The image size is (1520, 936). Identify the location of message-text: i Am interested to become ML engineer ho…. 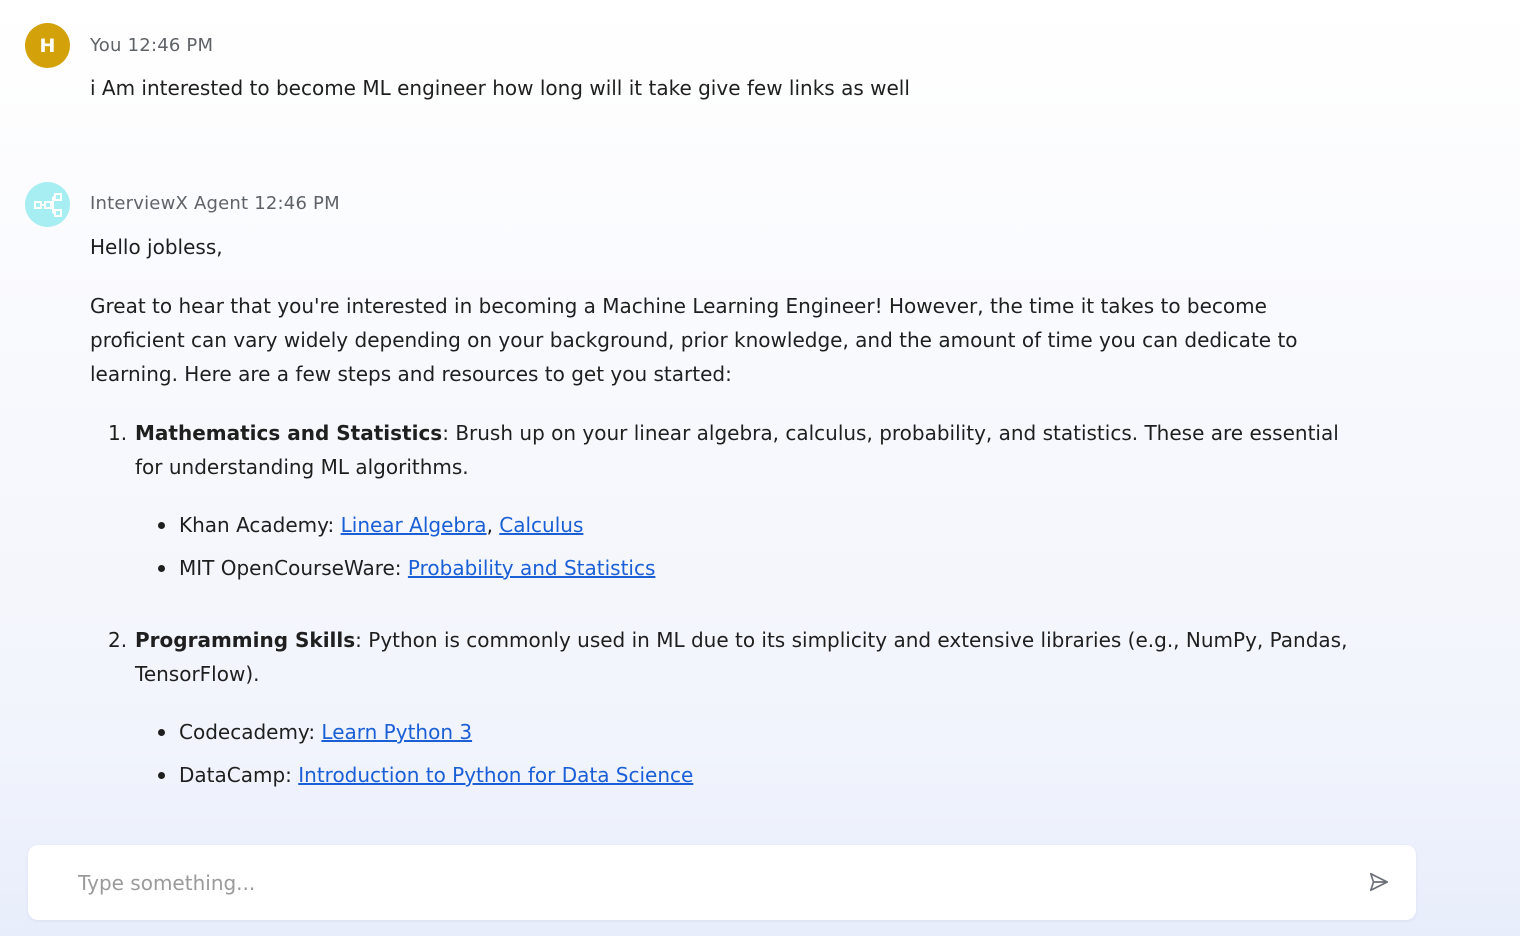
(500, 88).